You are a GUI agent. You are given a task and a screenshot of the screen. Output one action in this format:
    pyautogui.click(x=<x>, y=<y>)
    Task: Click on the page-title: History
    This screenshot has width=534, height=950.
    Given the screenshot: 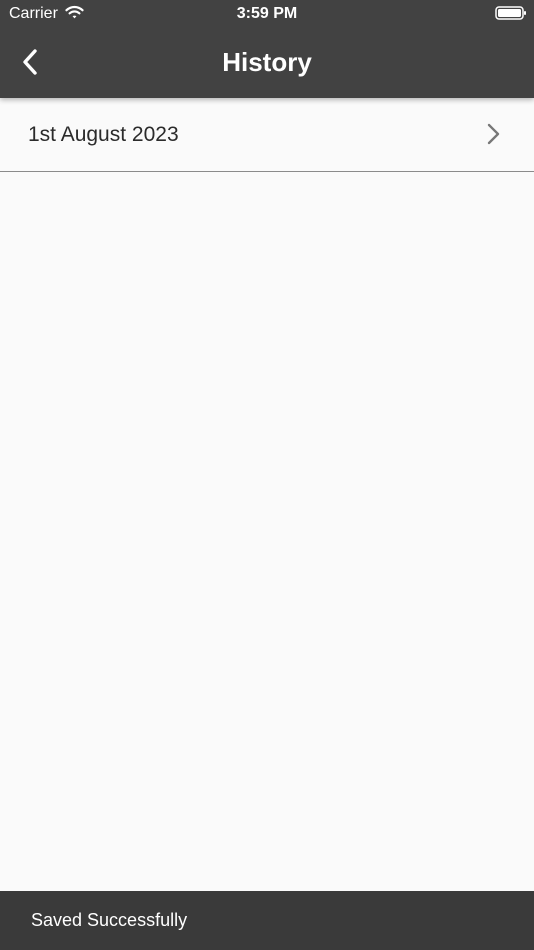 What is the action you would take?
    pyautogui.click(x=267, y=62)
    